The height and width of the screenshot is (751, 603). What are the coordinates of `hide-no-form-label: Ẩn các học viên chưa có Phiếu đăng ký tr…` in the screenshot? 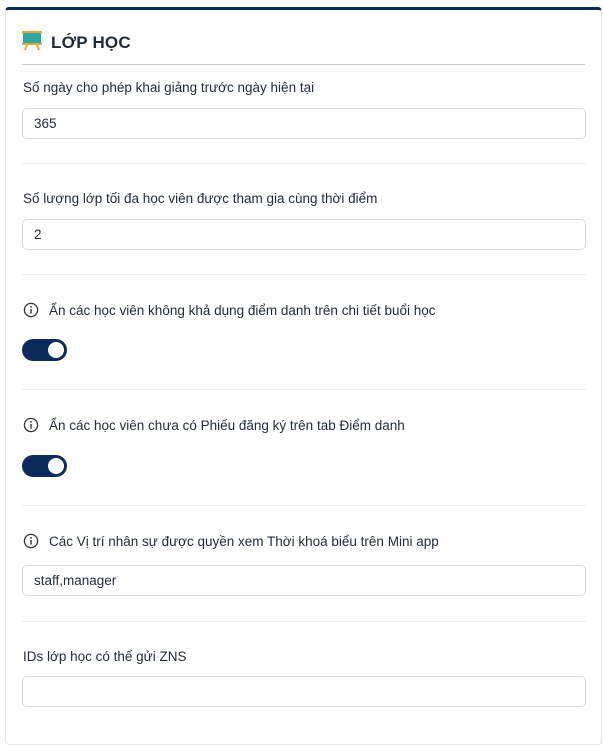 It's located at (227, 425).